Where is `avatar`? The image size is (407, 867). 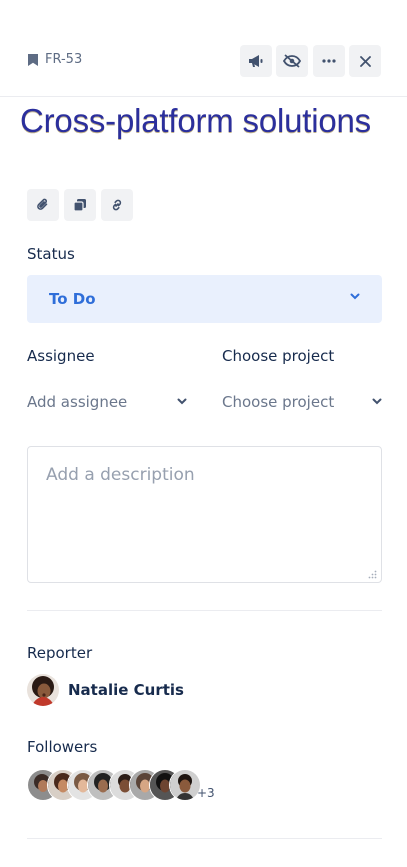 avatar is located at coordinates (43, 690).